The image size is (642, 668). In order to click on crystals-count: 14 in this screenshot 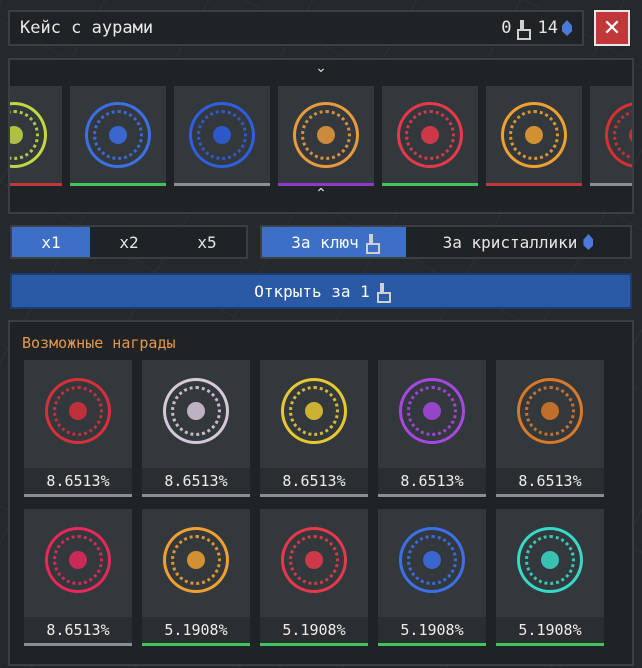, I will do `click(547, 28)`.